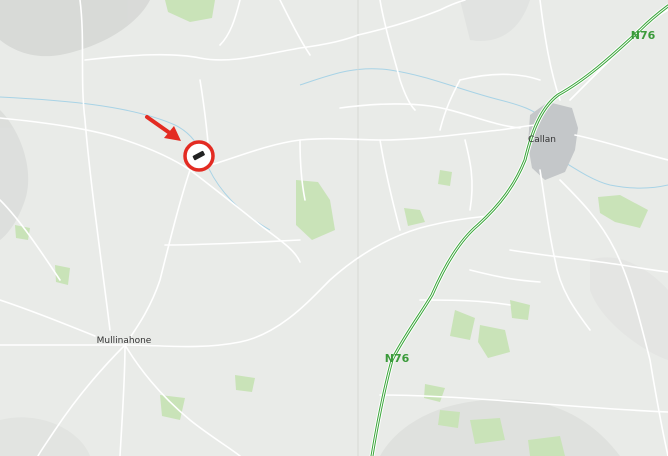 The image size is (668, 456). I want to click on road-label-n76-north: N76, so click(643, 35).